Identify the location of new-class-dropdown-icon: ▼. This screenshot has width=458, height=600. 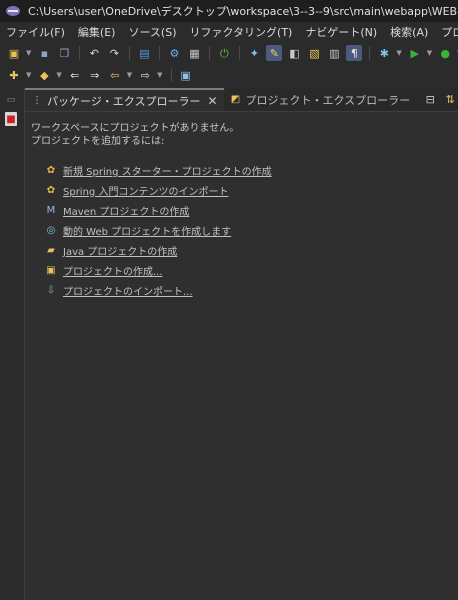
(58, 75).